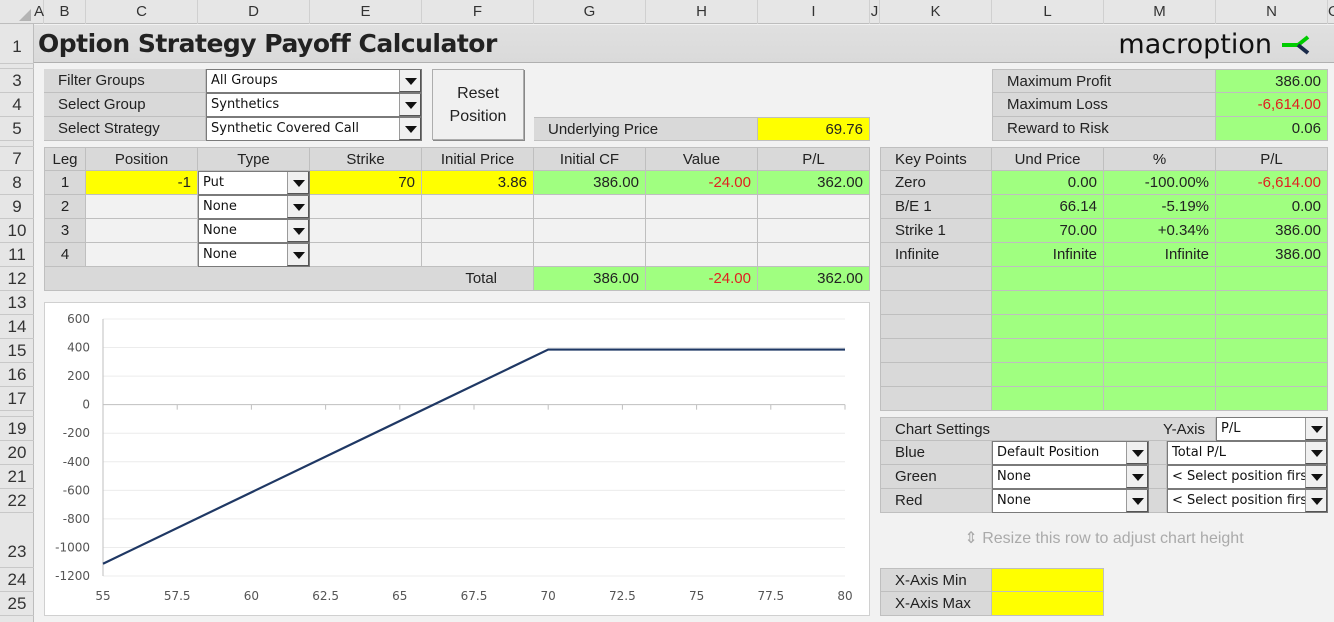  Describe the element at coordinates (17, 105) in the screenshot. I see `row-header: 4` at that location.